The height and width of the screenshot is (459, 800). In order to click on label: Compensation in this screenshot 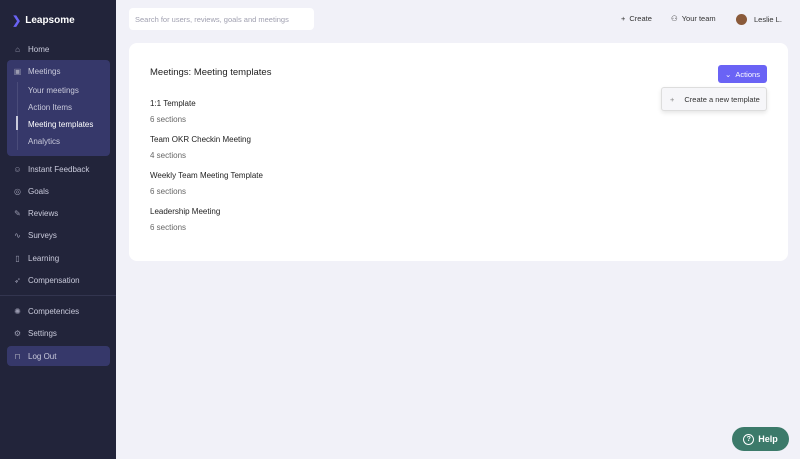, I will do `click(54, 280)`.